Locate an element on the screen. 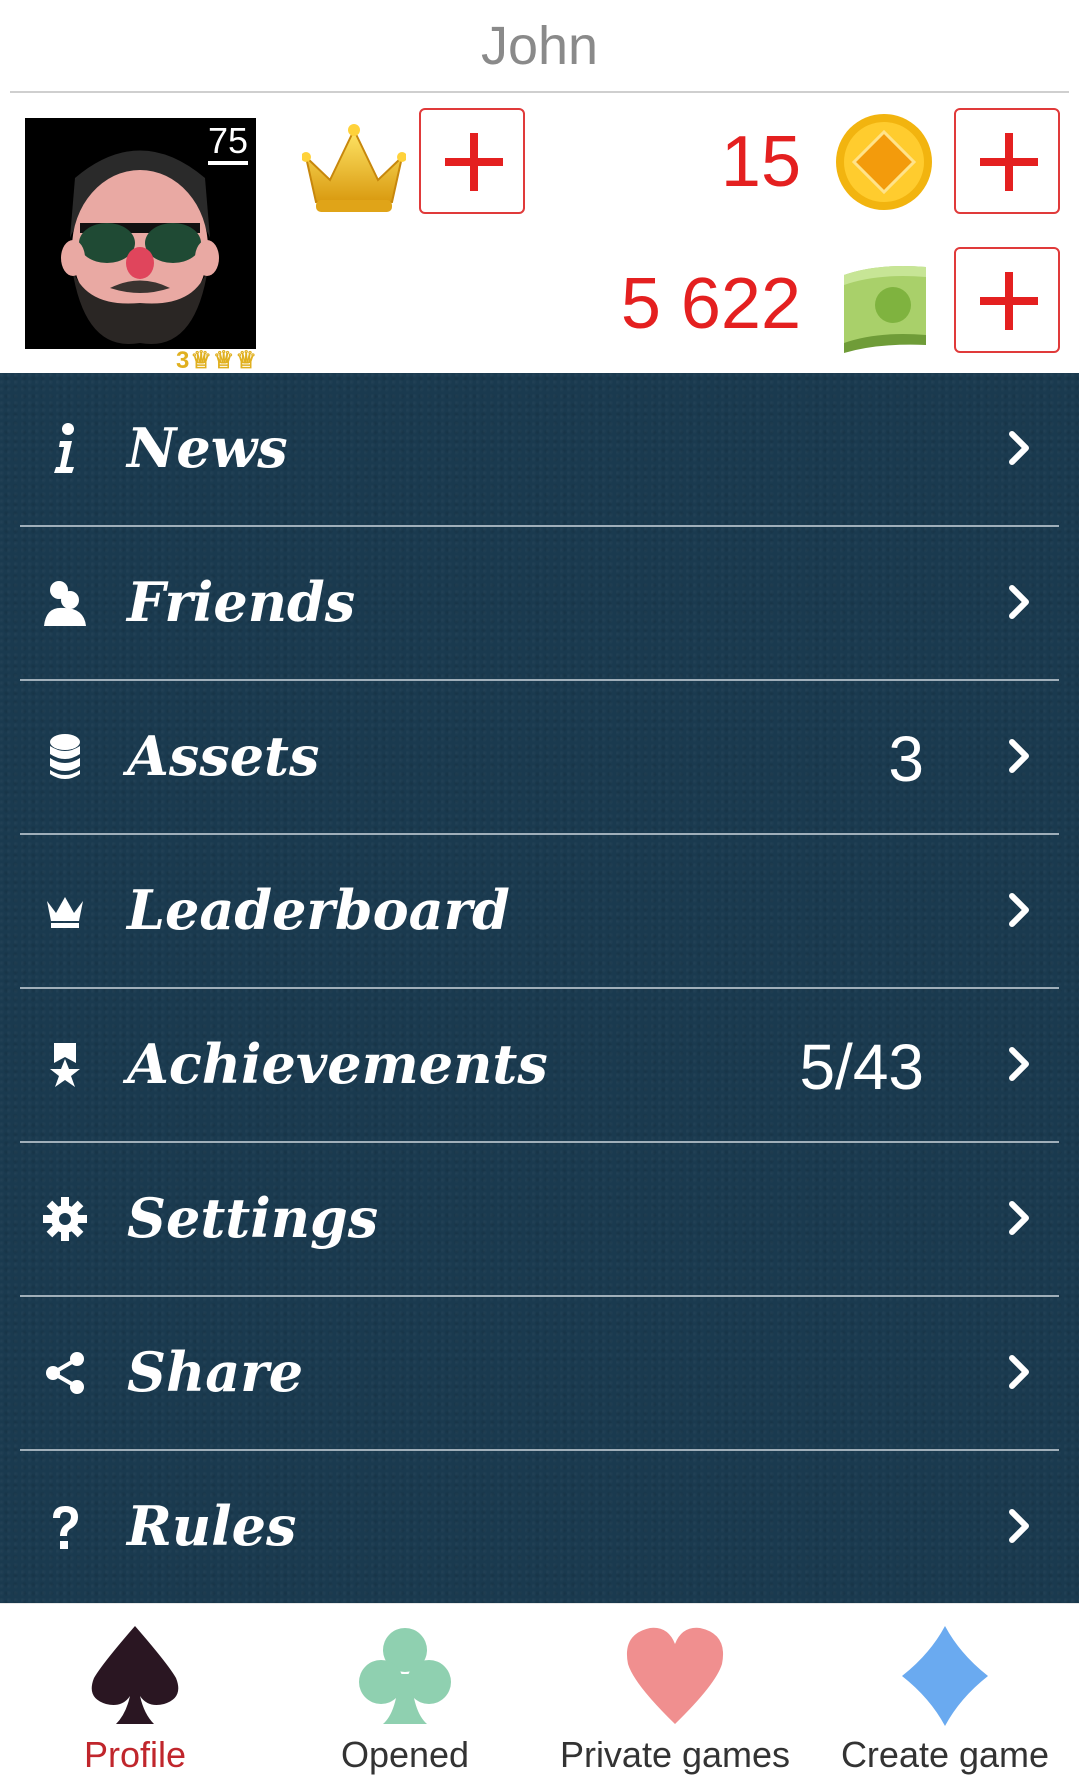 The height and width of the screenshot is (1777, 1079). add-cash-button is located at coordinates (1007, 300).